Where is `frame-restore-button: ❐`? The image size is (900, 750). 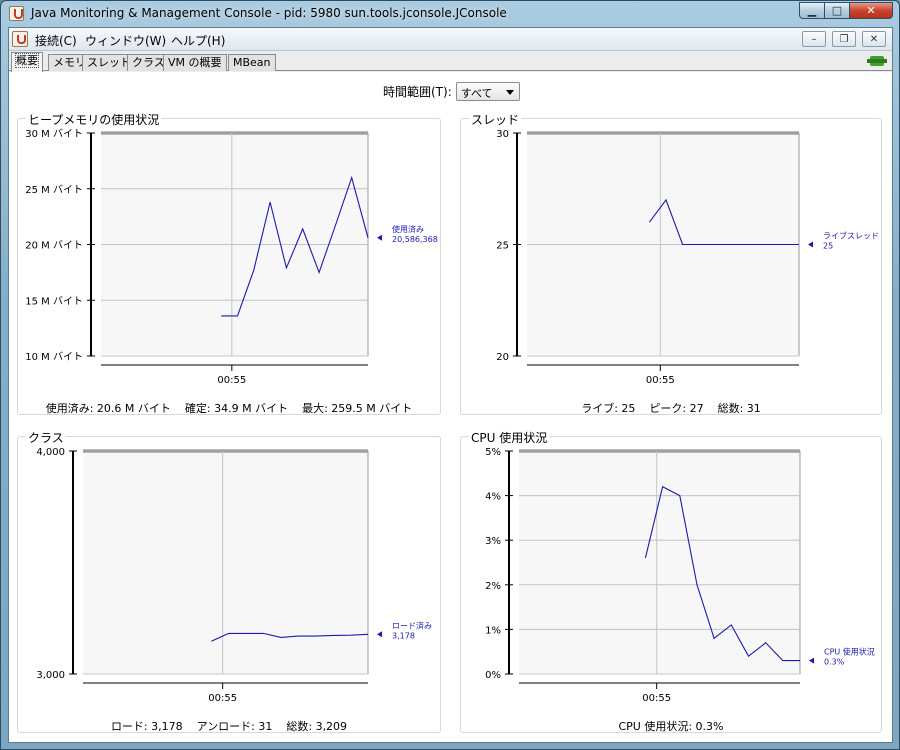
frame-restore-button: ❐ is located at coordinates (844, 39).